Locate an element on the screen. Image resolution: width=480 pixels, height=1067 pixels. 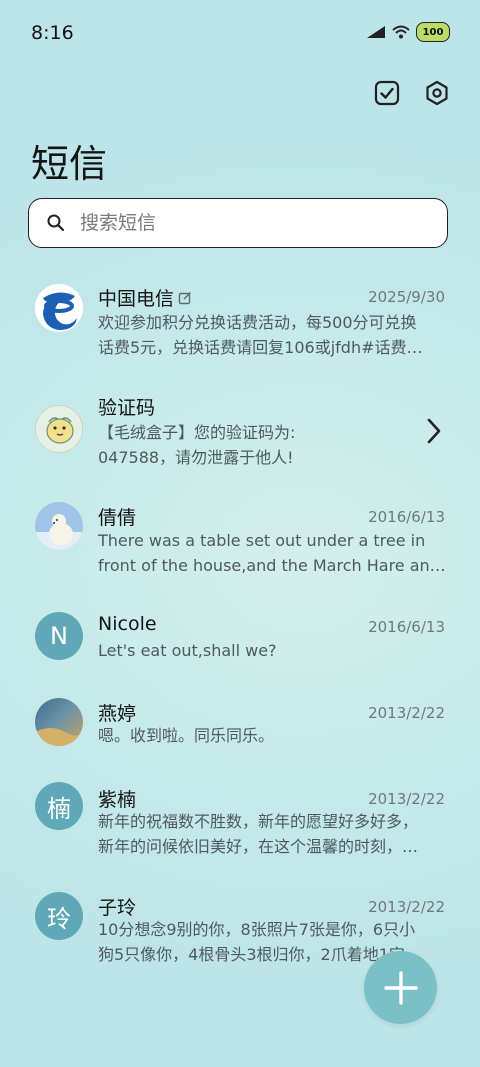
compose-button is located at coordinates (400, 987).